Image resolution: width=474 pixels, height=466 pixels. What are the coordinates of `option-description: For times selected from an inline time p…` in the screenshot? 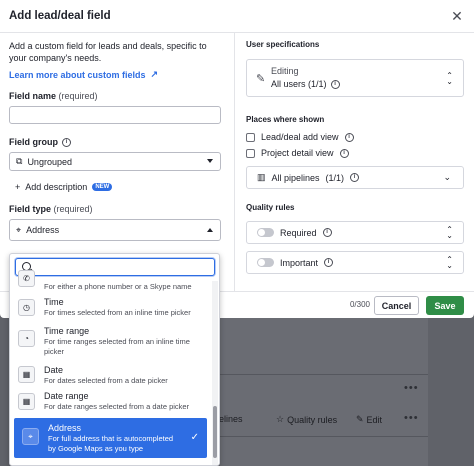 It's located at (117, 312).